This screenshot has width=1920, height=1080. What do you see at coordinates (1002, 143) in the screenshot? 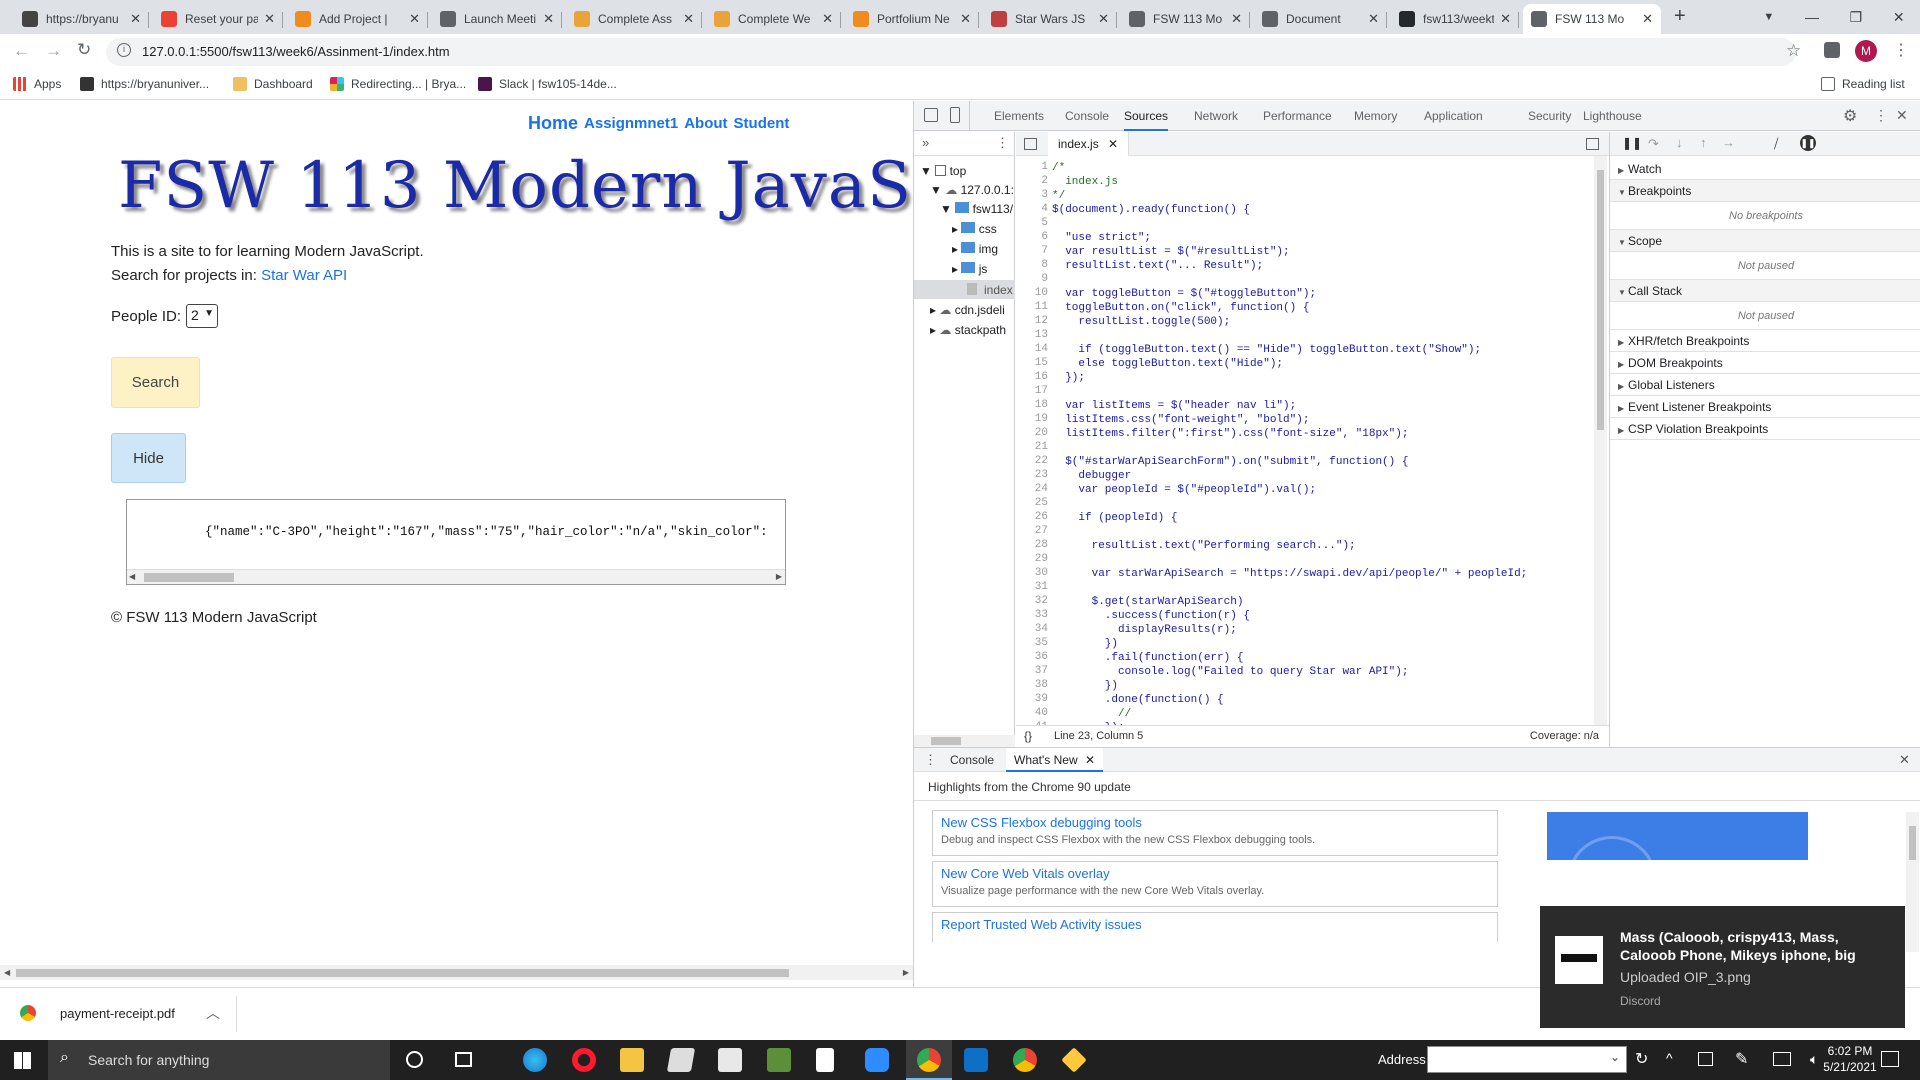
I see `navigator-menu-icon: ⋮` at bounding box center [1002, 143].